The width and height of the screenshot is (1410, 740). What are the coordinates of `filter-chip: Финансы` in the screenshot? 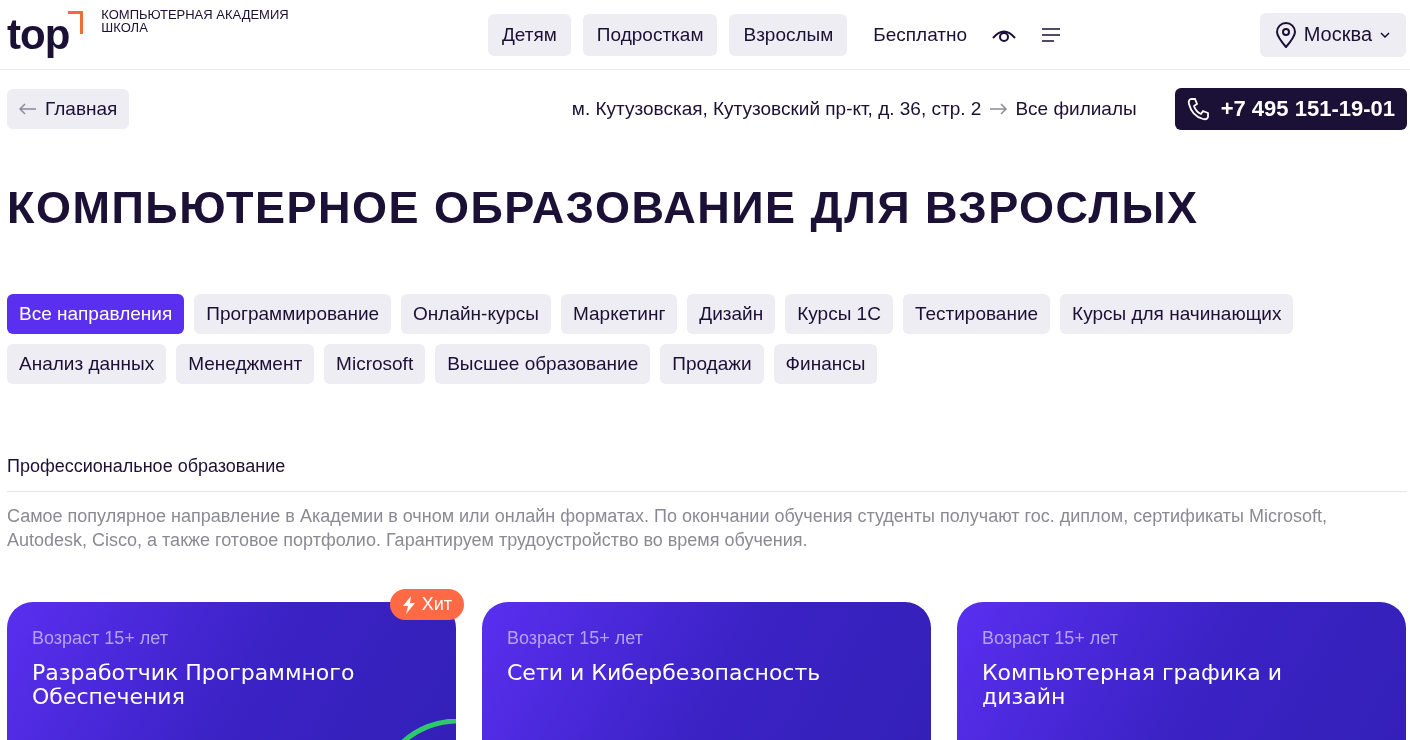 It's located at (825, 364).